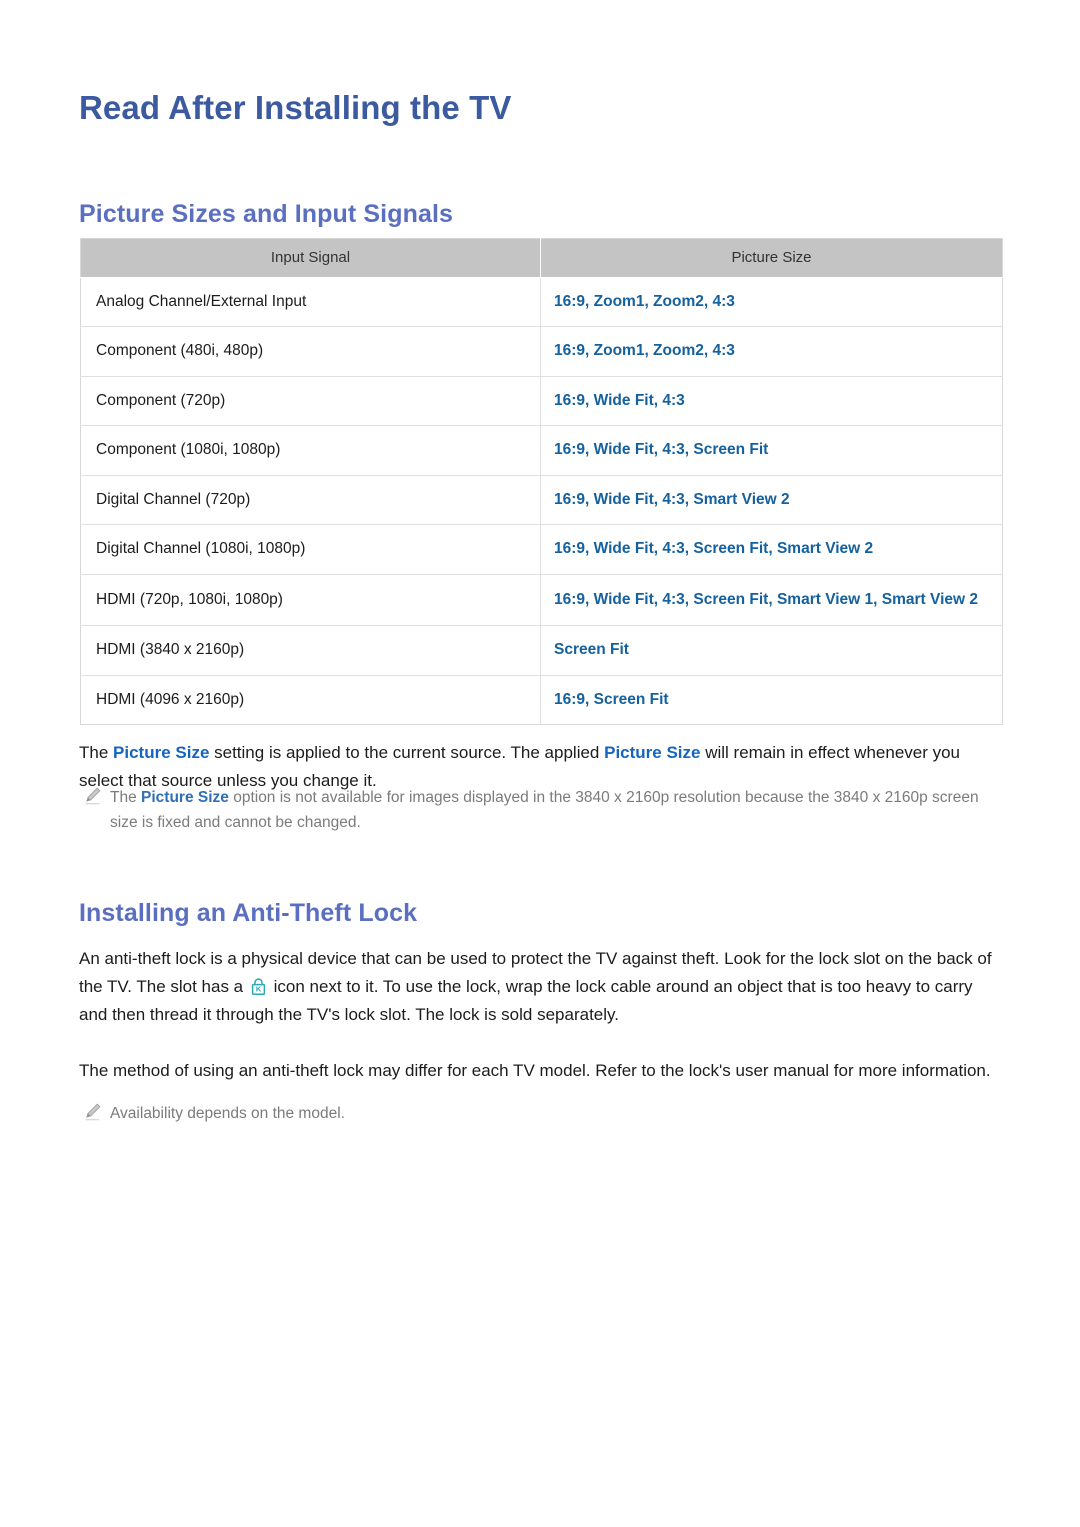  Describe the element at coordinates (310, 301) in the screenshot. I see `cell-input-signal: Analog Channel/External Input` at that location.